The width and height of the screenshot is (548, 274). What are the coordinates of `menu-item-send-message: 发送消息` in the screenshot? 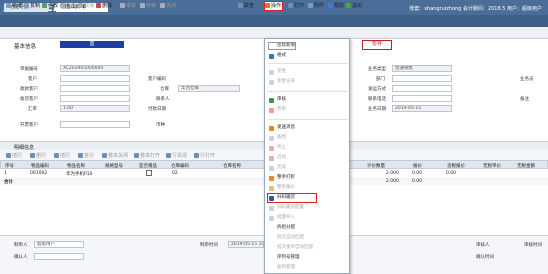 It's located at (282, 128).